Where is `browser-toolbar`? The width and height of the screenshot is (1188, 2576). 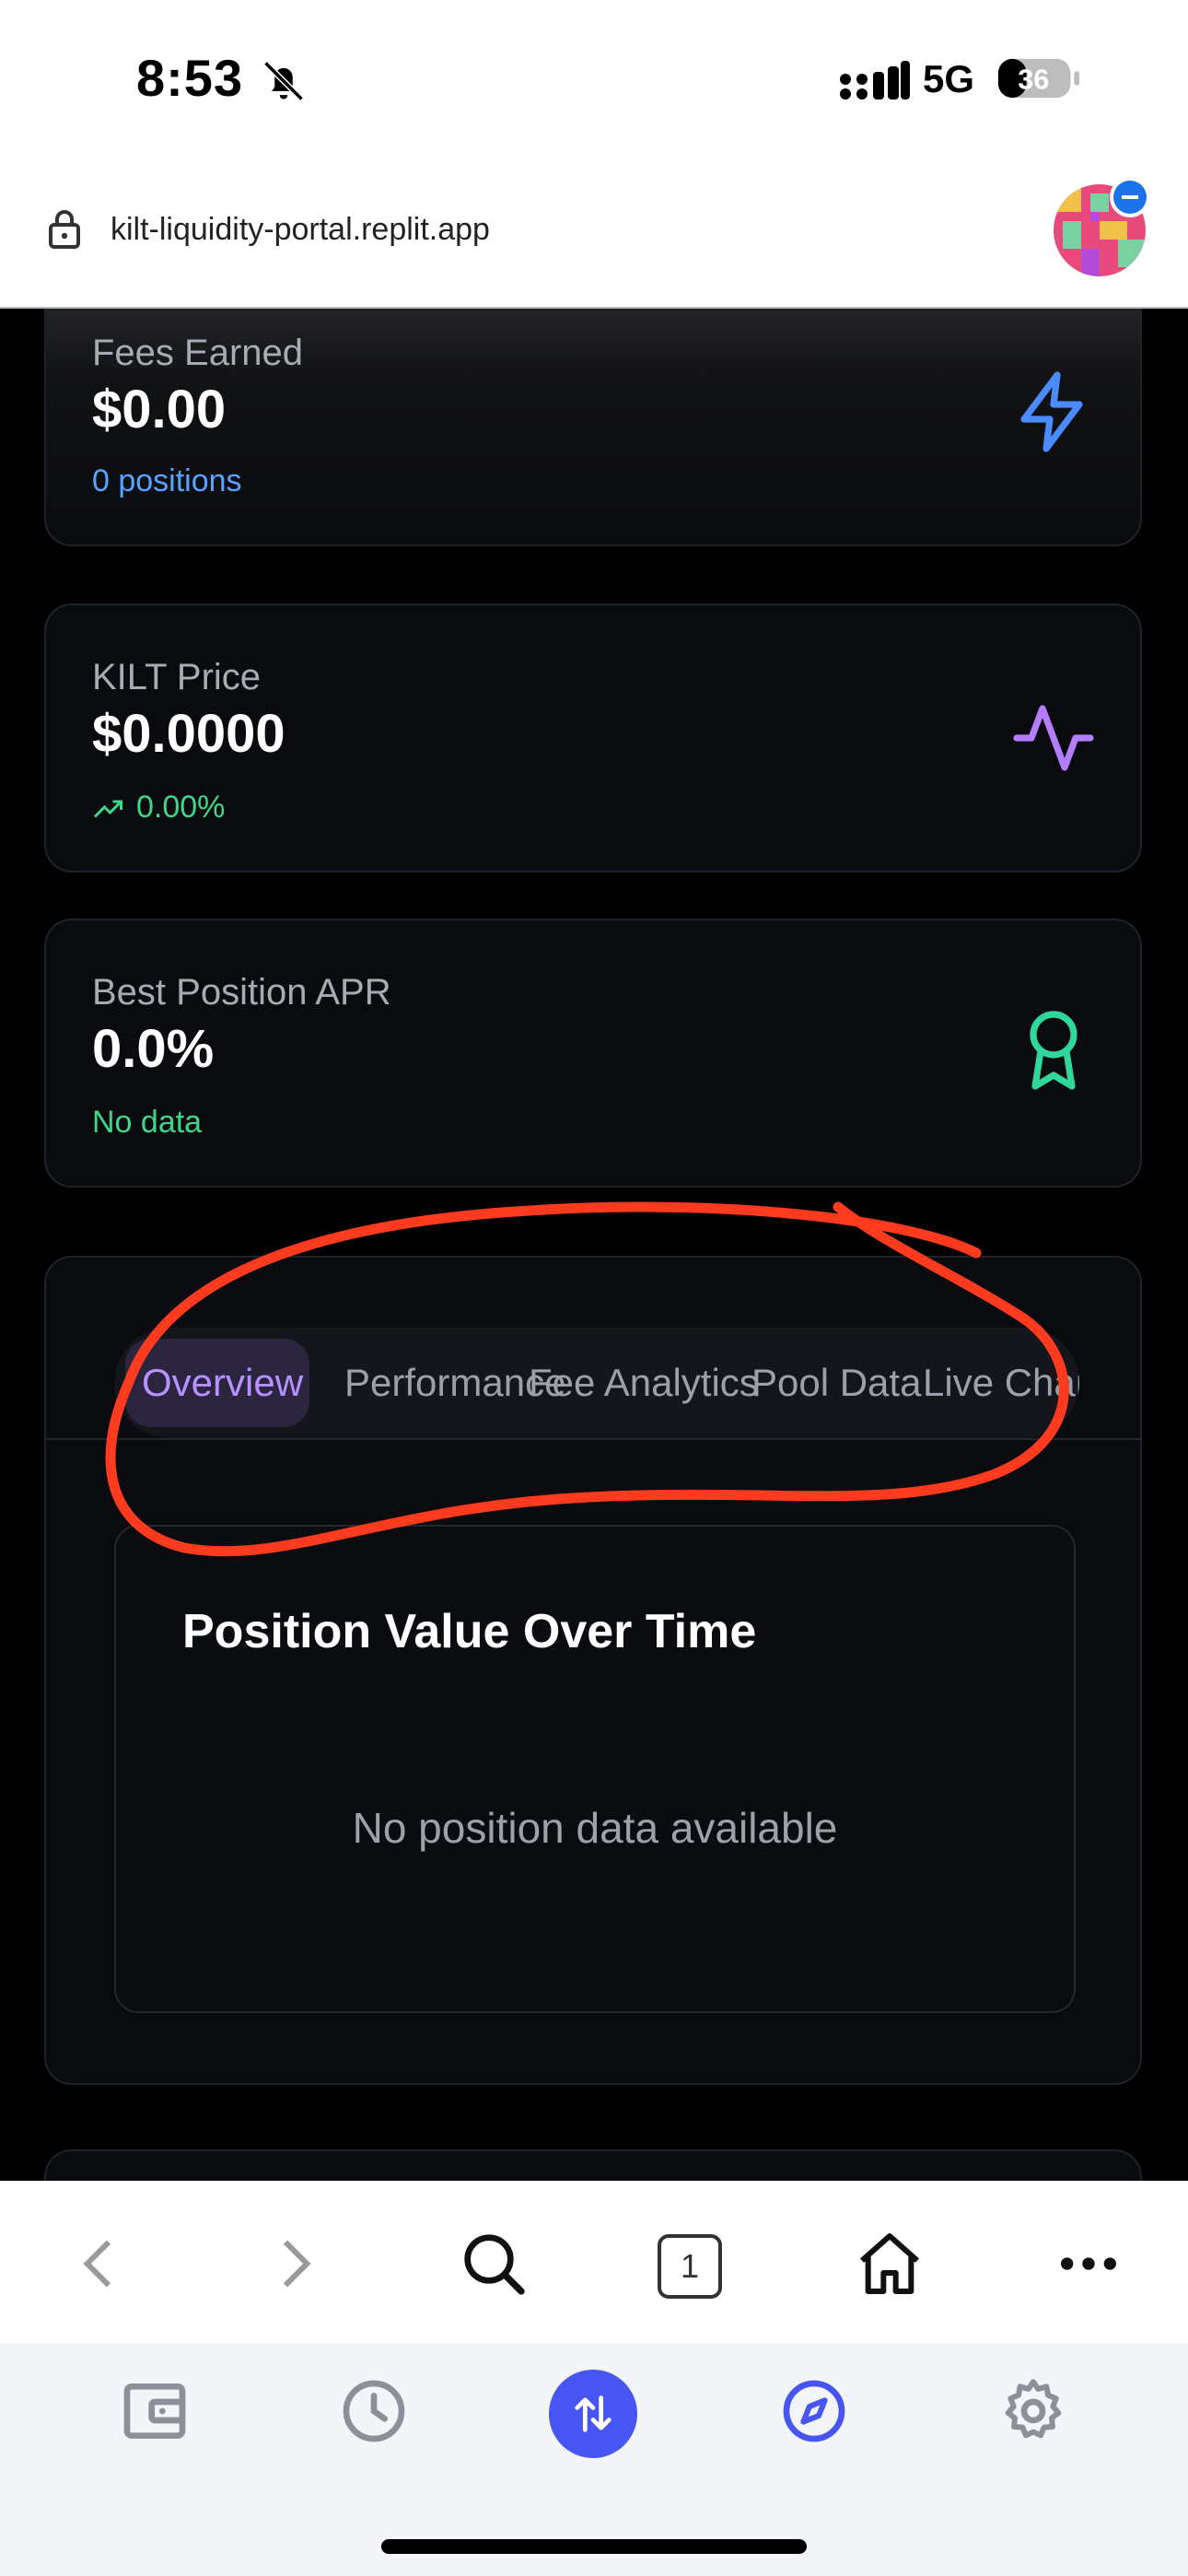
browser-toolbar is located at coordinates (594, 2262).